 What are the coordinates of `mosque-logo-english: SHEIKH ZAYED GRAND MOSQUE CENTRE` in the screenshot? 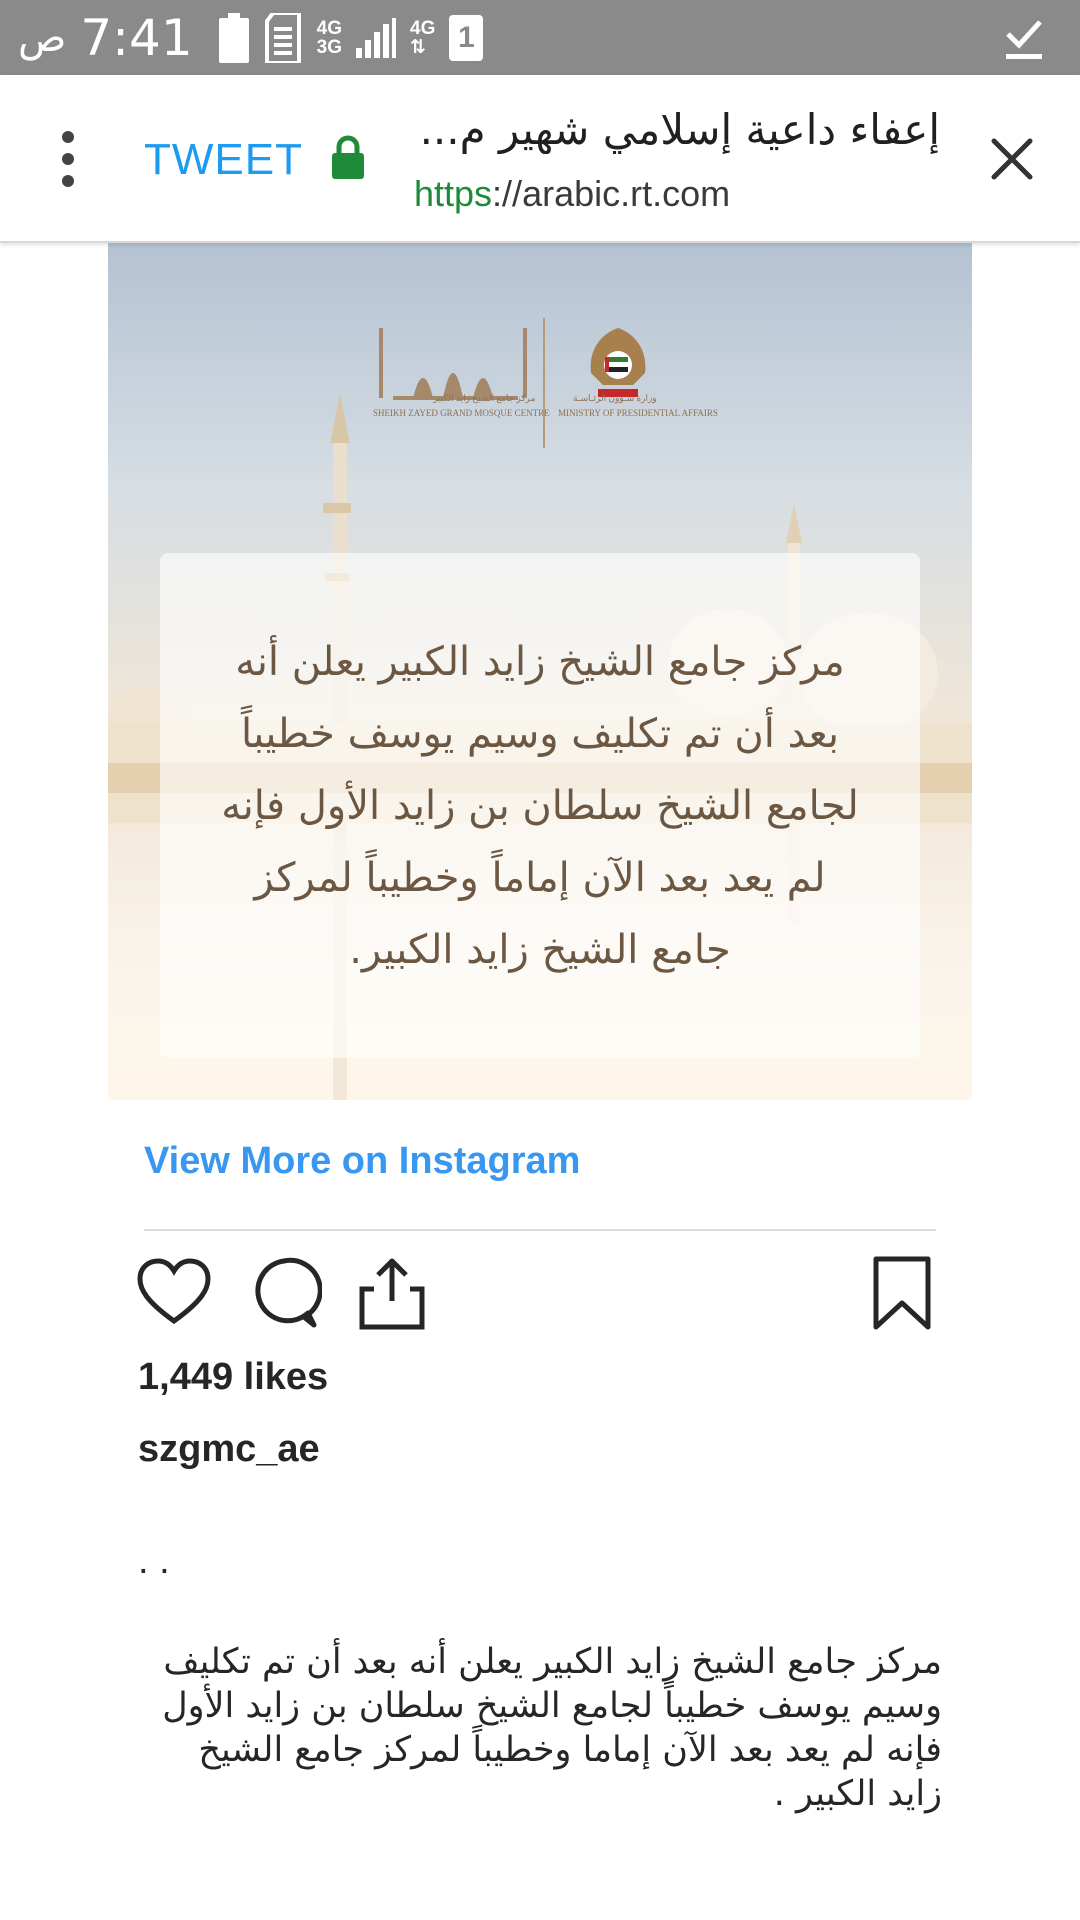 It's located at (461, 413).